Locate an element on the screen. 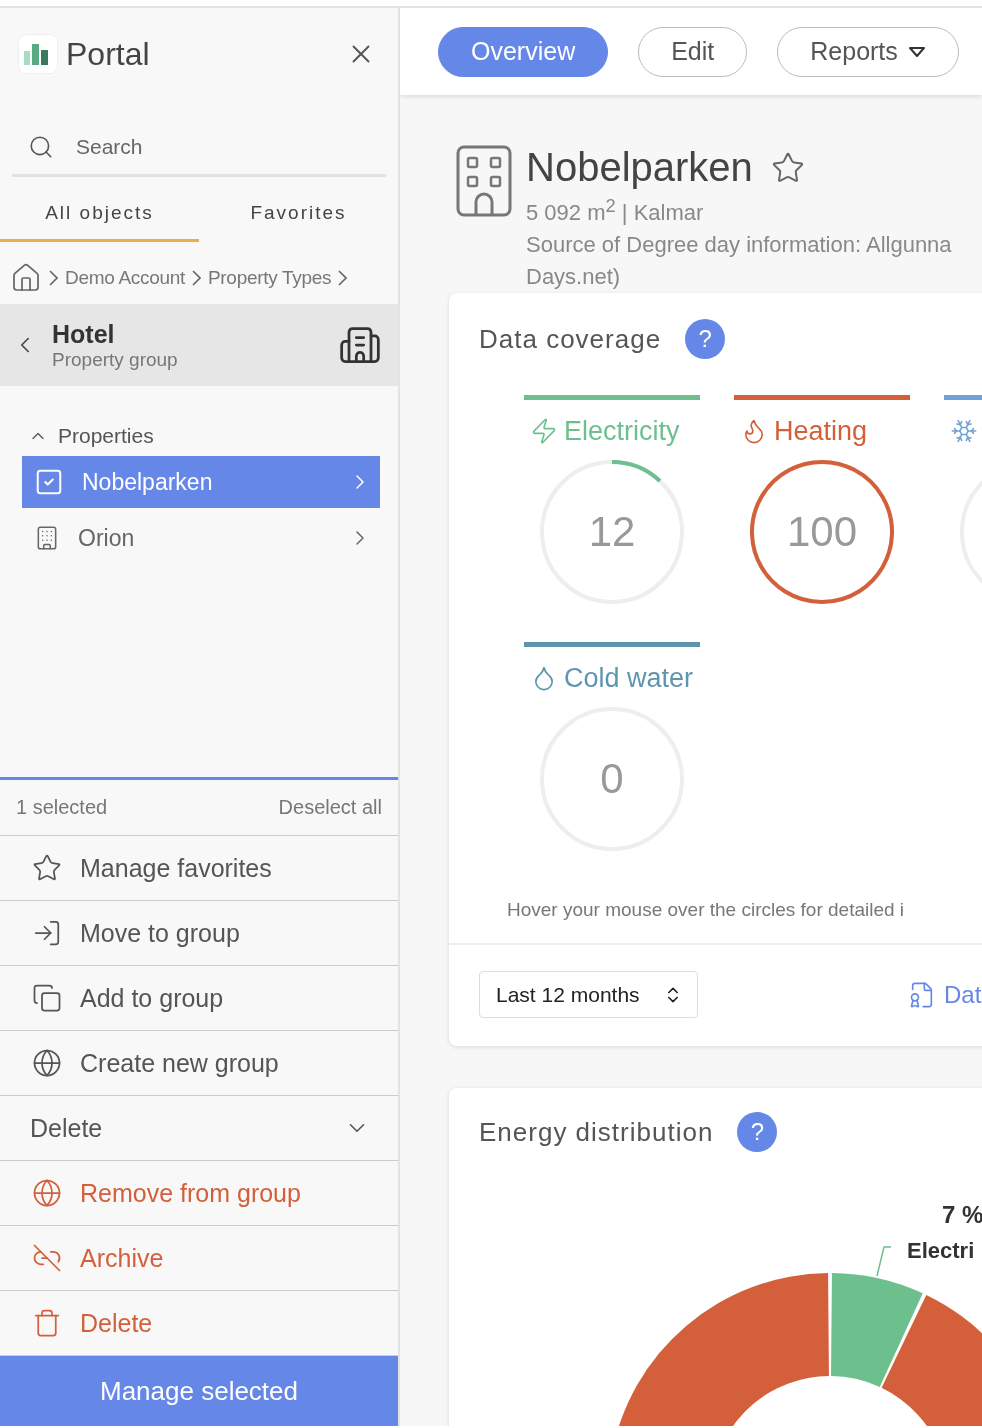  card-title: Energy distribution is located at coordinates (596, 1132).